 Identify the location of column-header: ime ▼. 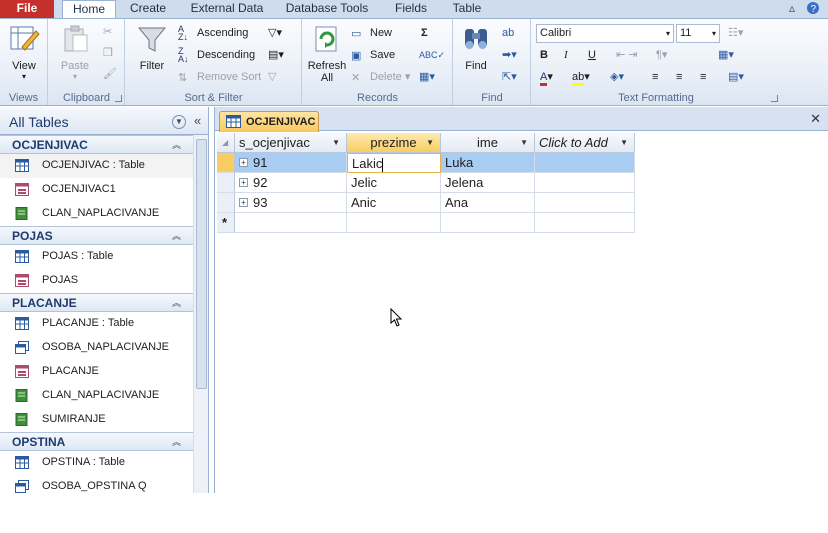
(488, 143).